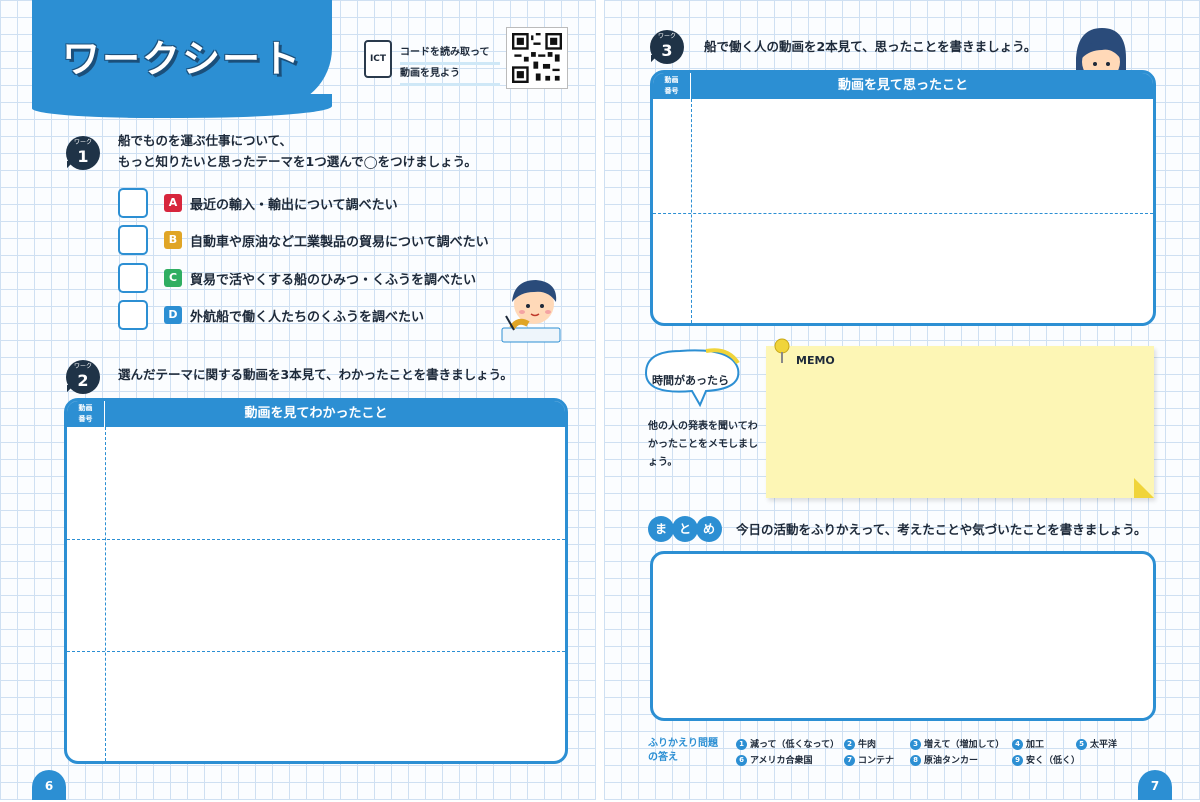  What do you see at coordinates (667, 50) in the screenshot?
I see `work-3-badge-number: 3` at bounding box center [667, 50].